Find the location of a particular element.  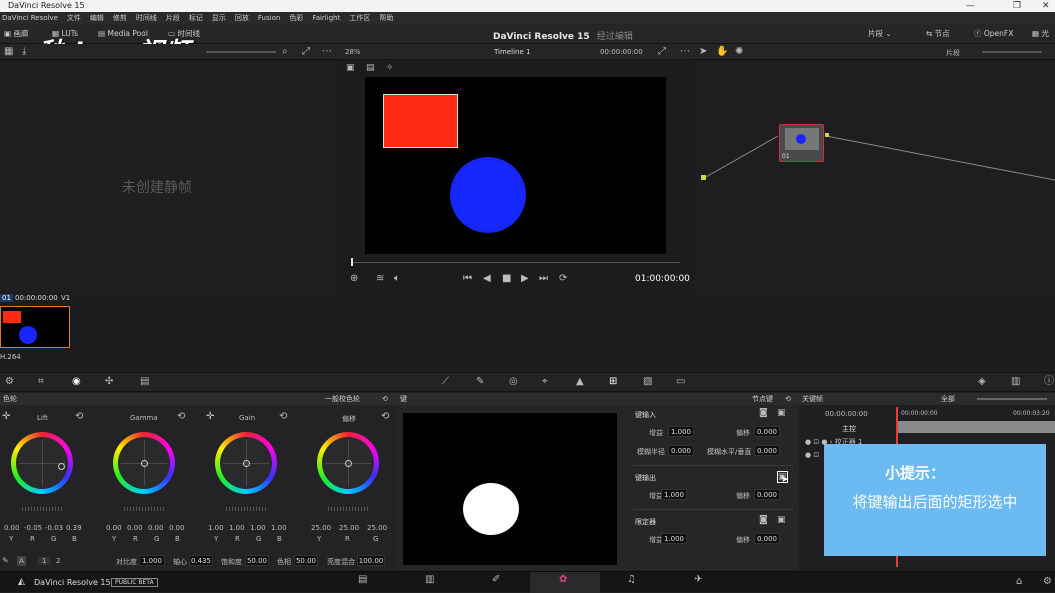

gamma-r-value: 0.00 is located at coordinates (135, 528).